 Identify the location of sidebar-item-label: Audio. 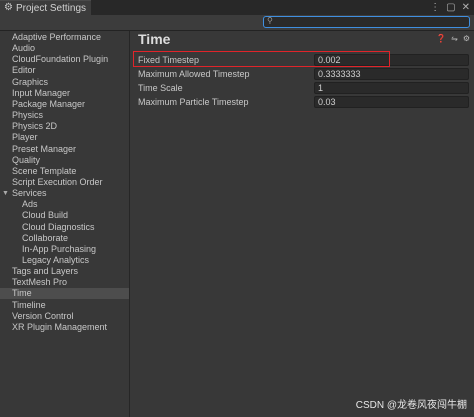
(24, 48).